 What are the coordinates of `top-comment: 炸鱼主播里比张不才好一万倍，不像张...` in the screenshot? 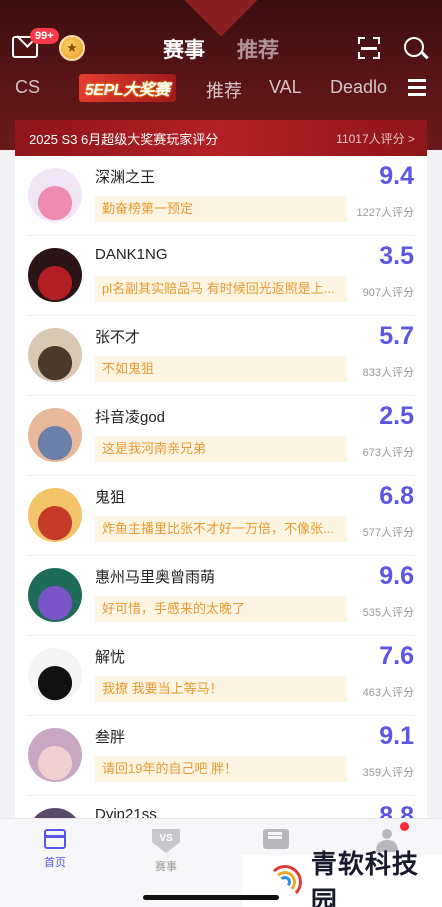 It's located at (221, 529).